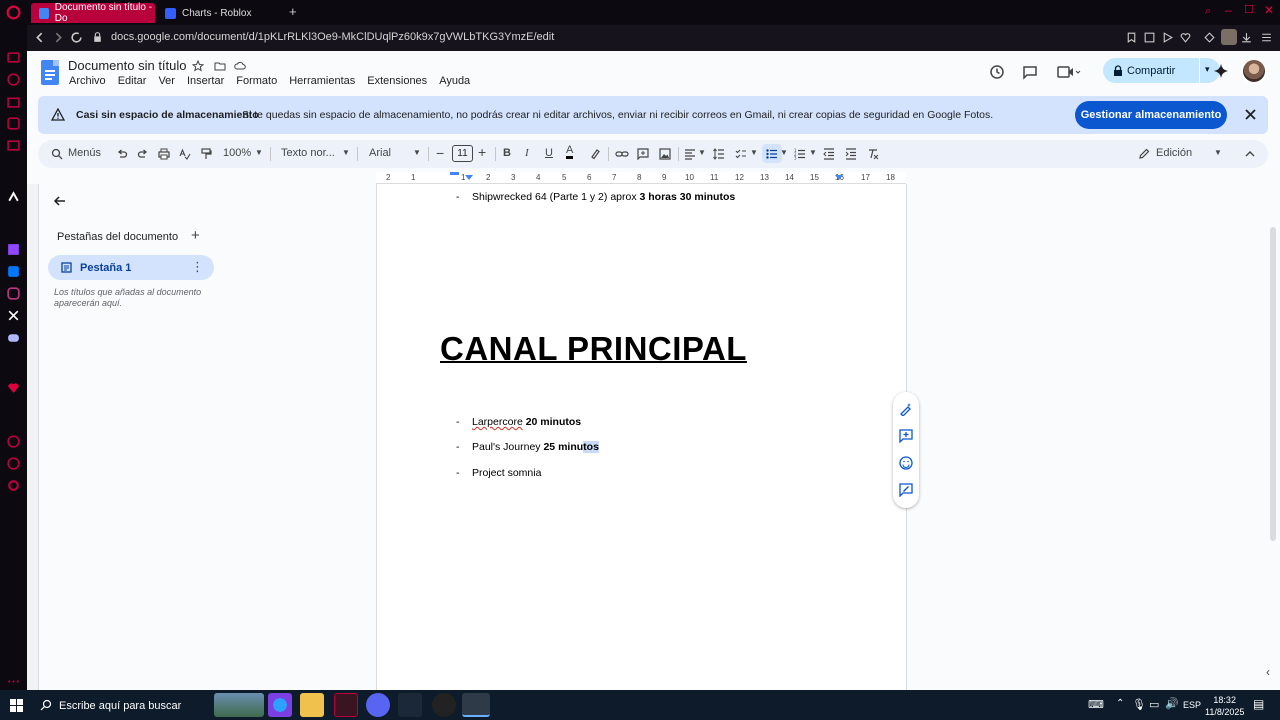  I want to click on menu-herramientas: Herramientas, so click(322, 81).